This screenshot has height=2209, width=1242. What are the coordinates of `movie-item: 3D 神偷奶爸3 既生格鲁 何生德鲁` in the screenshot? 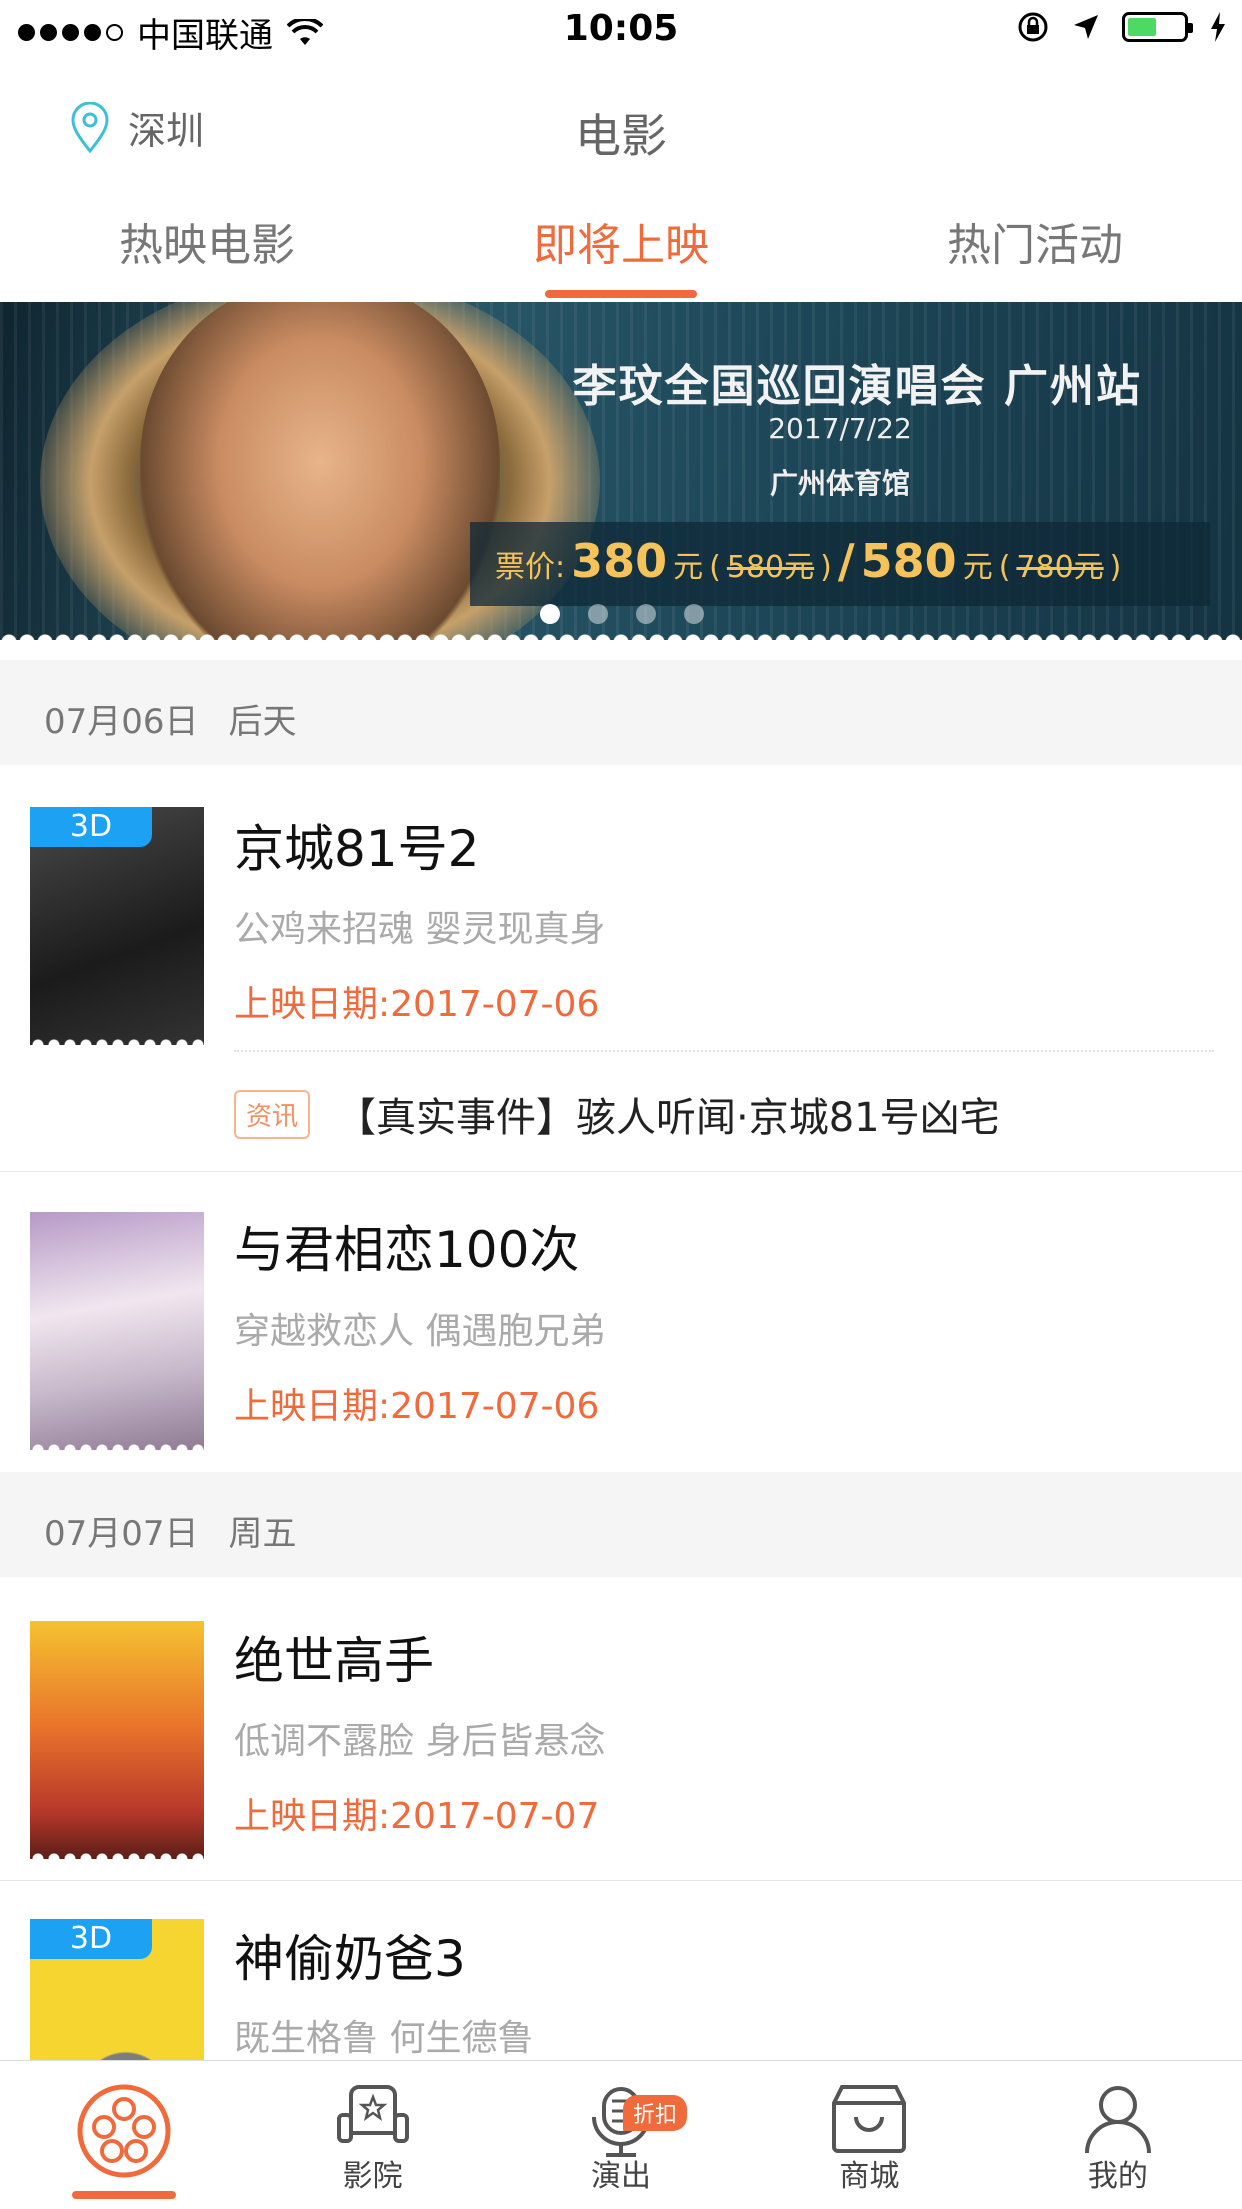 It's located at (621, 1970).